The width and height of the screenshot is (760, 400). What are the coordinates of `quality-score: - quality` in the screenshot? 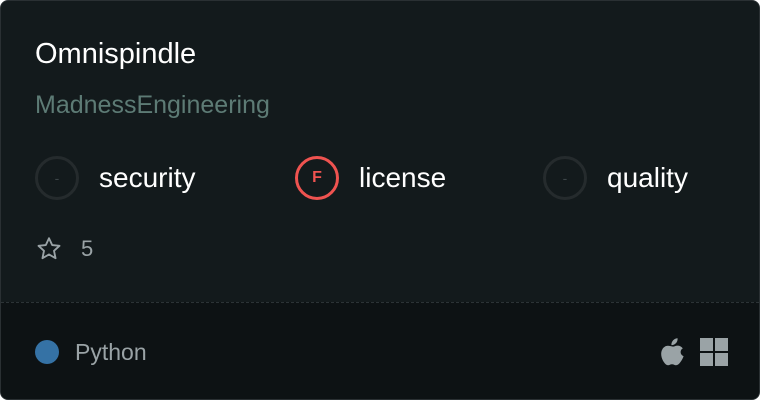 It's located at (615, 178).